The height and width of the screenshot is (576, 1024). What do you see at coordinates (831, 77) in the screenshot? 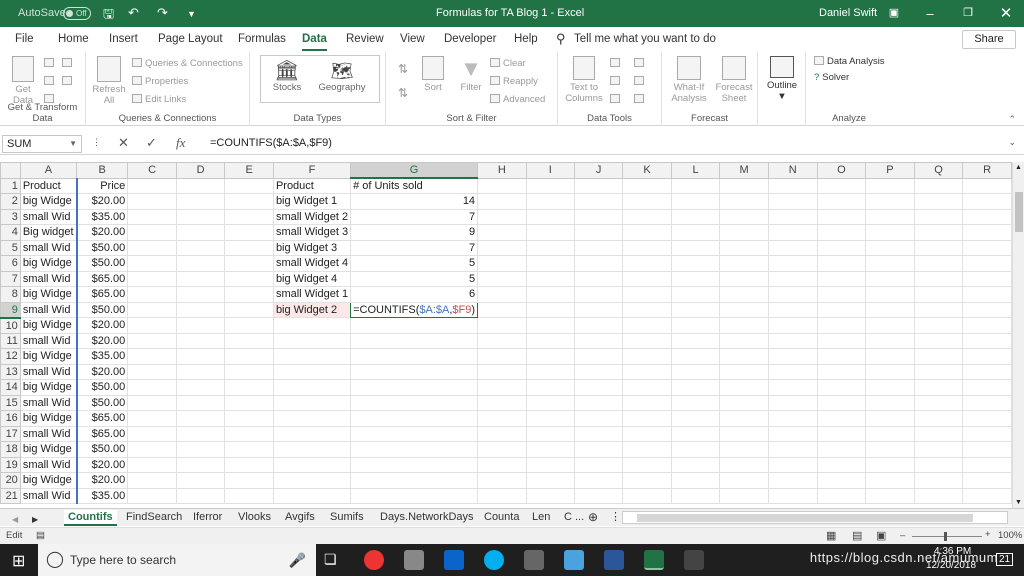
I see `solver-button: ? Solver` at bounding box center [831, 77].